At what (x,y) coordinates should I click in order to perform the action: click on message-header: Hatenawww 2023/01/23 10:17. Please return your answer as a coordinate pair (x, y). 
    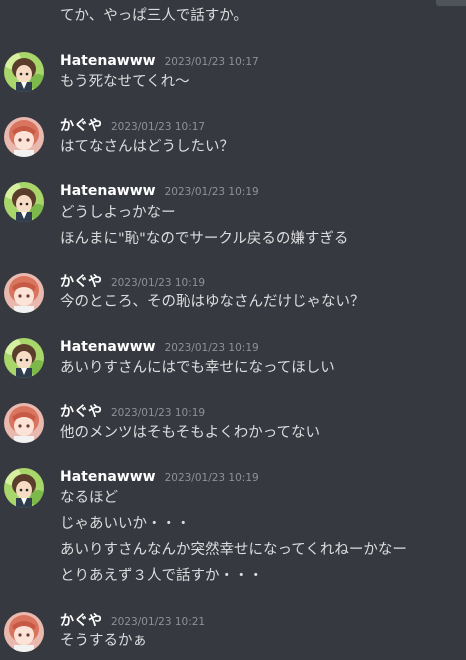
    Looking at the image, I should click on (159, 61).